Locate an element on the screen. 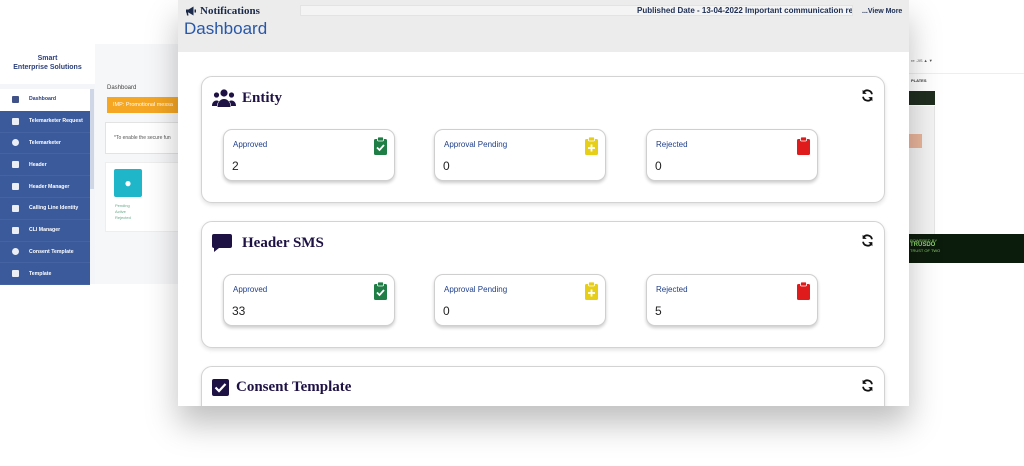 The width and height of the screenshot is (1024, 466). card-value: 33 is located at coordinates (239, 311).